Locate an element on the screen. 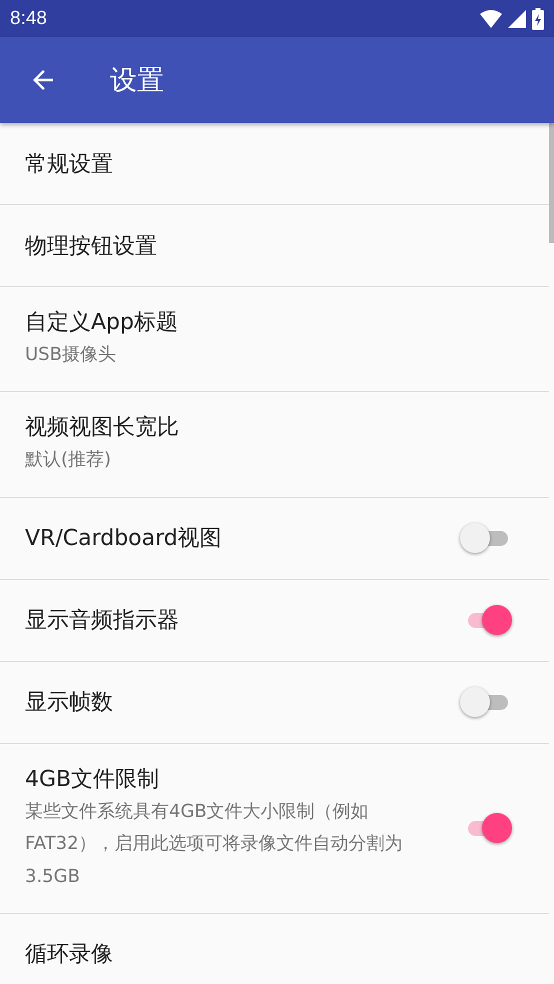  setting-title: 显示音频指示器 is located at coordinates (102, 621).